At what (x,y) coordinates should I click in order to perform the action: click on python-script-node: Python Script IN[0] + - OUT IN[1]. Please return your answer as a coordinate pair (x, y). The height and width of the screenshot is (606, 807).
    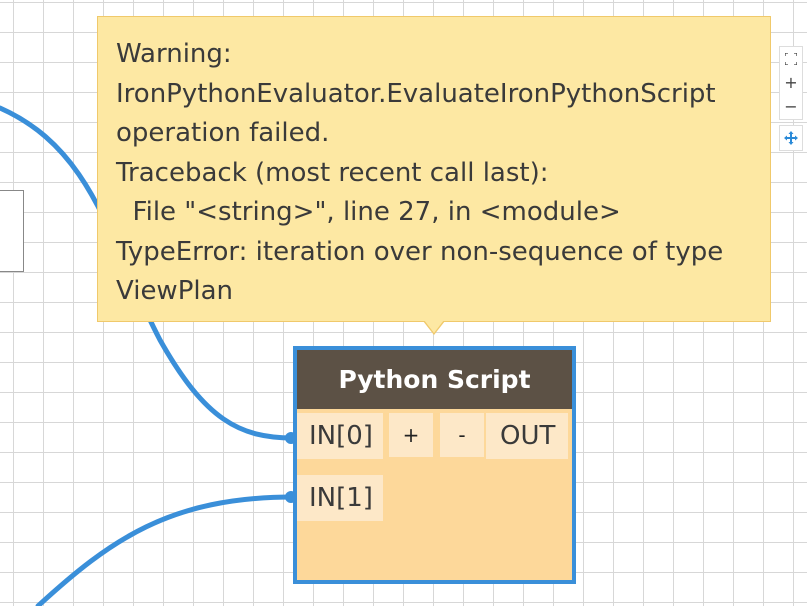
    Looking at the image, I should click on (434, 465).